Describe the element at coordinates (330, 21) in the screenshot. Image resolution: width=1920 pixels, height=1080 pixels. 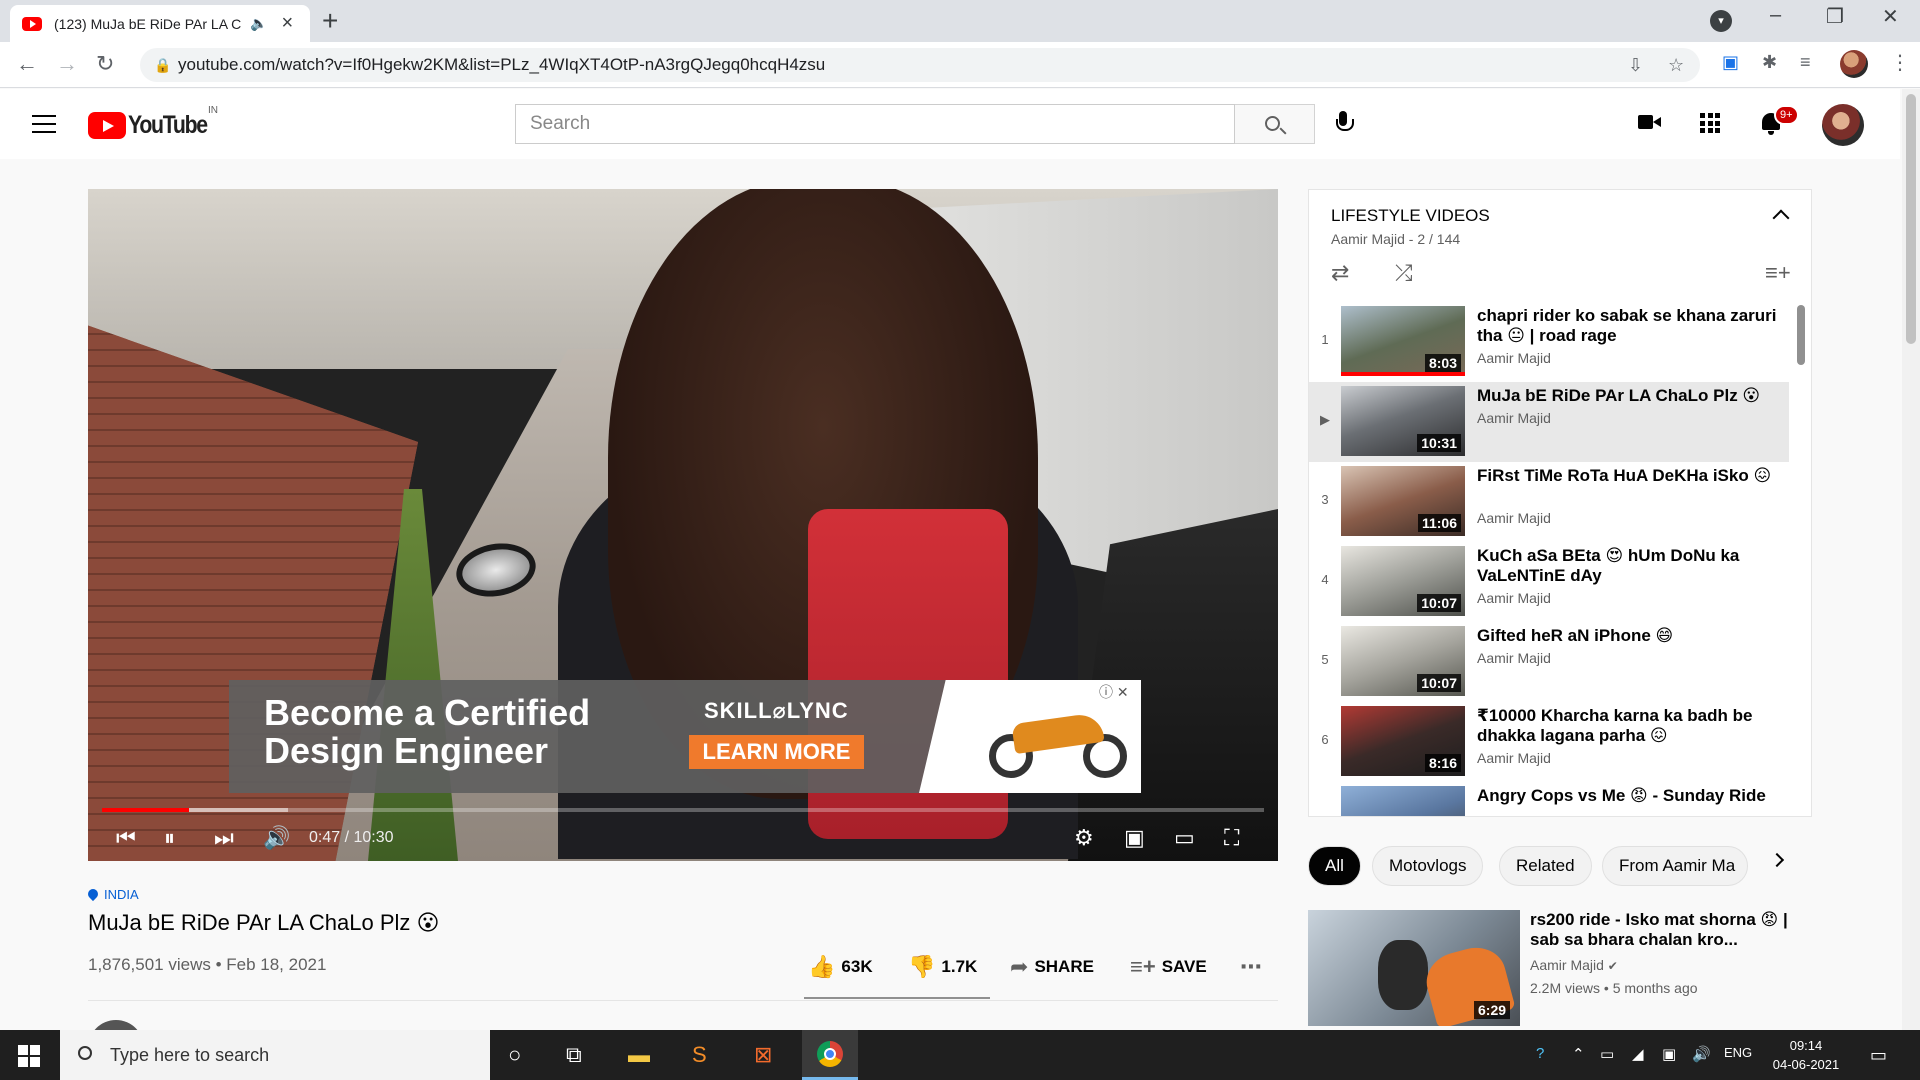
I see `new-tab-icon: +` at that location.